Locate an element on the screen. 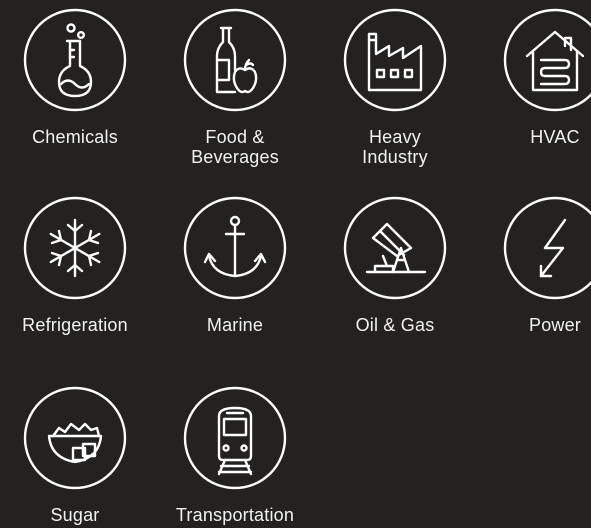 The width and height of the screenshot is (591, 528). industry-transportation: Transportation is located at coordinates (235, 455).